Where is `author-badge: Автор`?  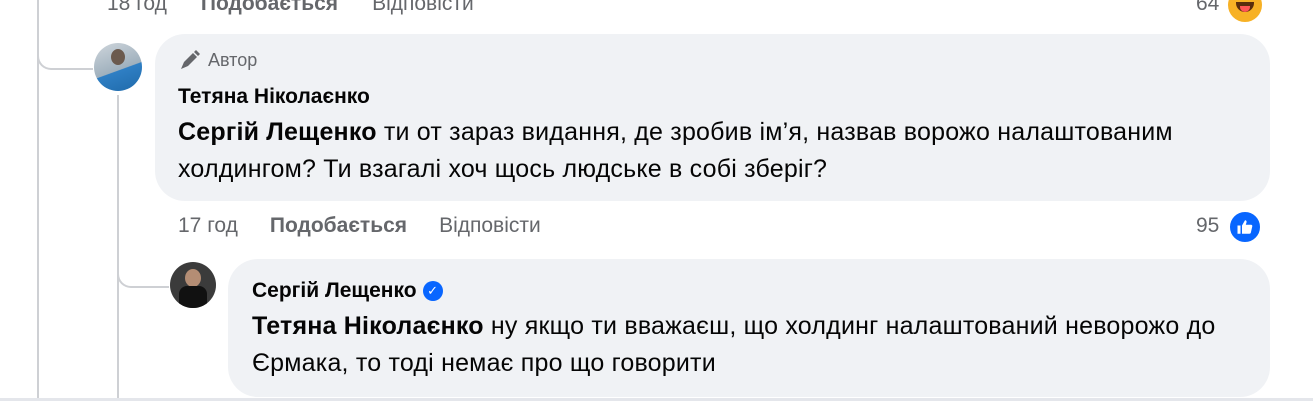 author-badge: Автор is located at coordinates (217, 60).